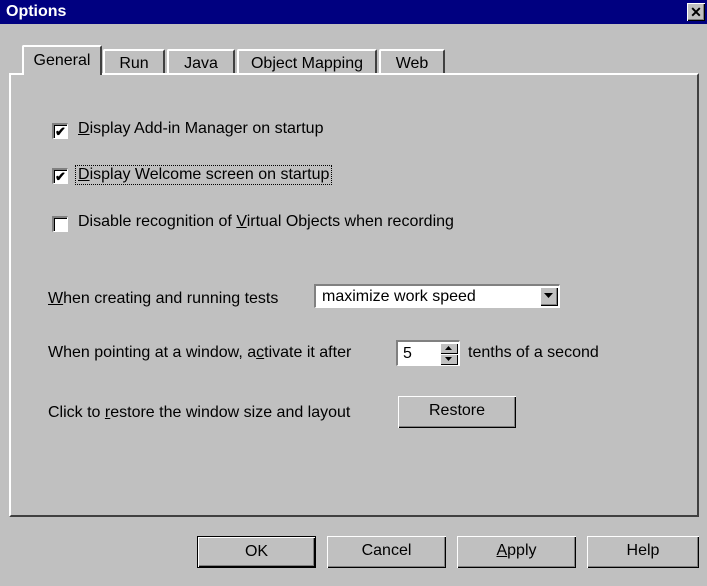 Image resolution: width=707 pixels, height=586 pixels. What do you see at coordinates (533, 352) in the screenshot?
I see `activate-unit-label: tenths of a second` at bounding box center [533, 352].